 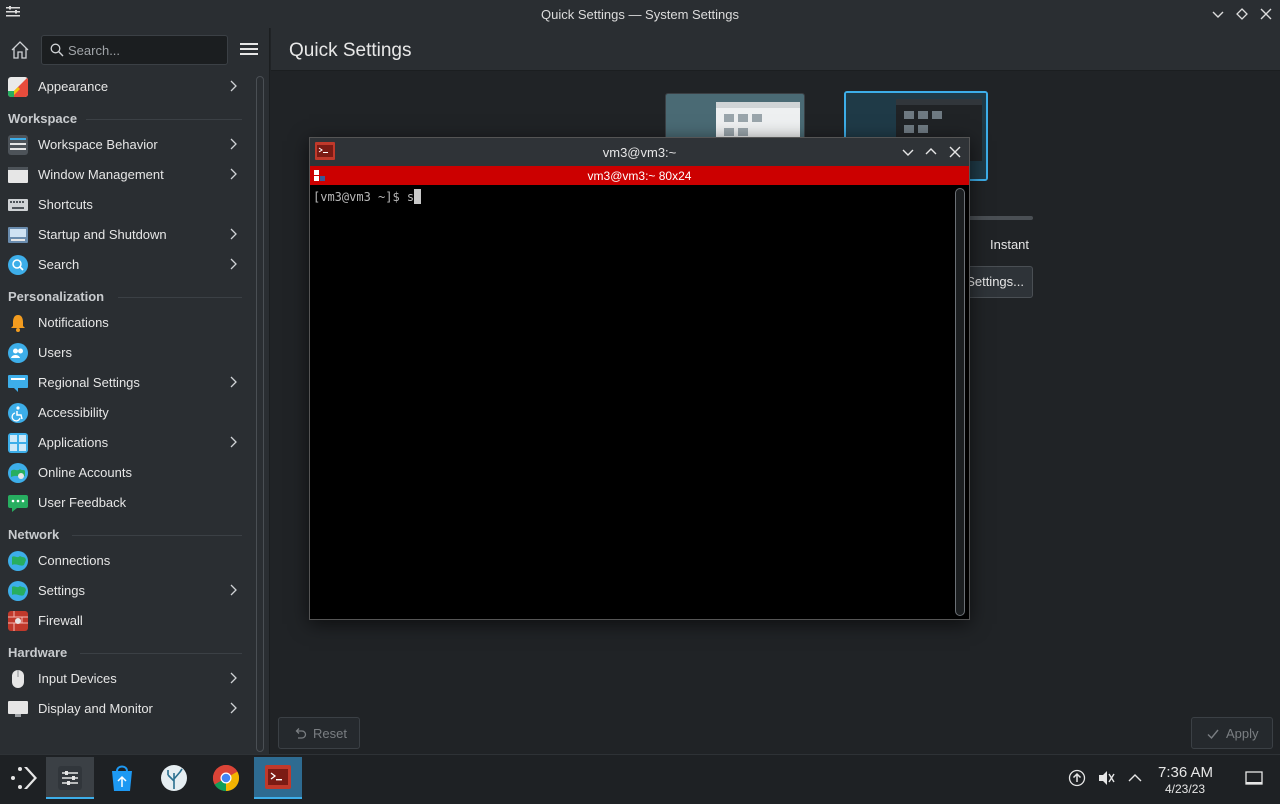 I want to click on applications-icon, so click(x=18, y=443).